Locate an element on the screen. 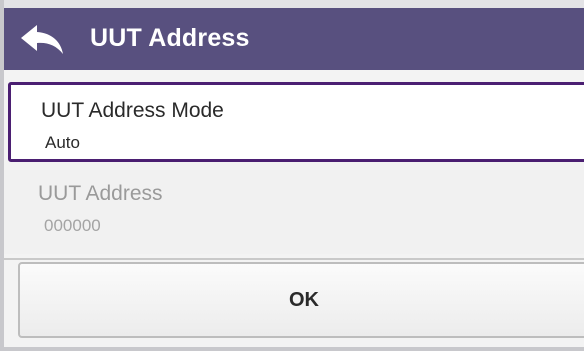 This screenshot has height=351, width=584. uut-address-mode-label: UUT Address Mode is located at coordinates (132, 110).